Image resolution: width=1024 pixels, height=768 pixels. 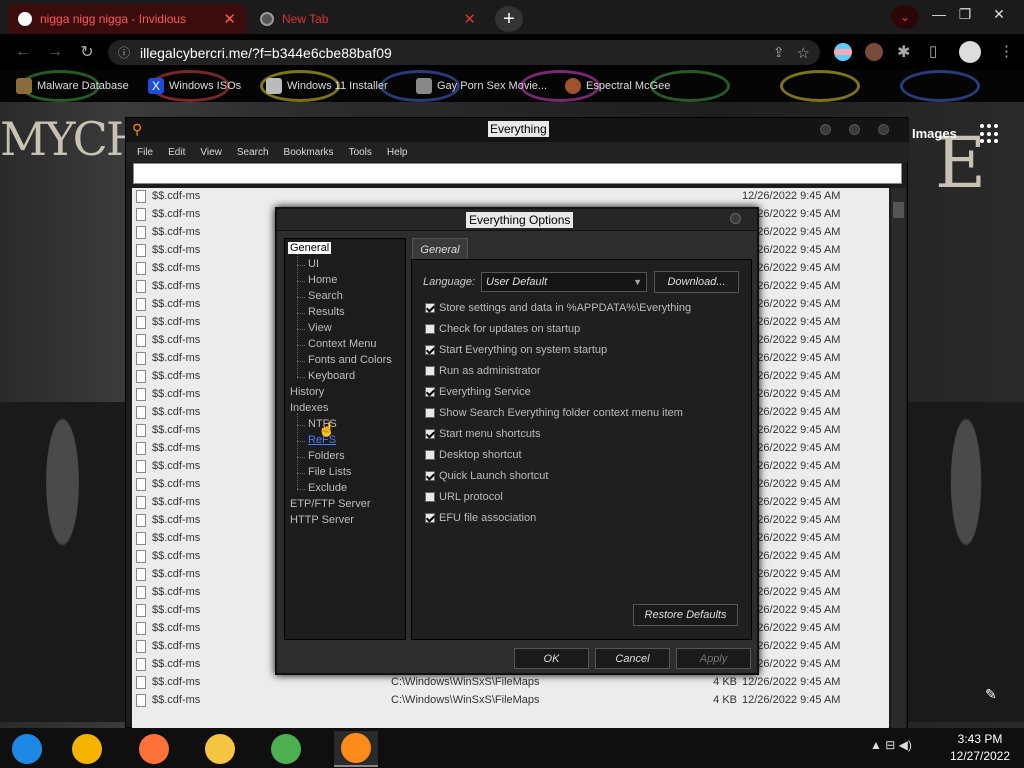 I want to click on forward-arrow-icon: →, so click(x=55, y=52).